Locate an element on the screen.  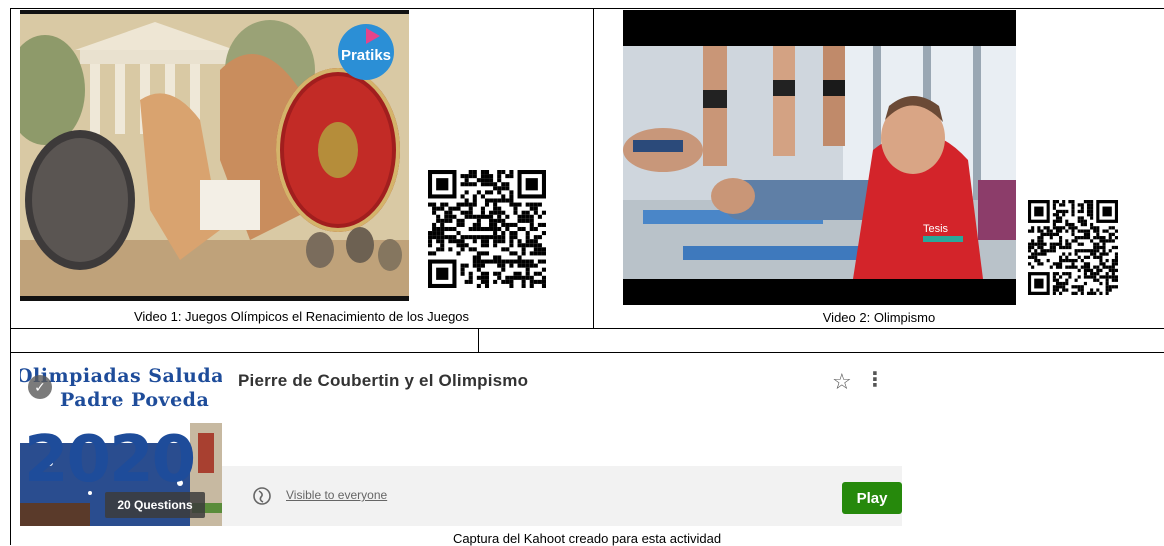
video-2-brand: Tesis is located at coordinates (936, 229).